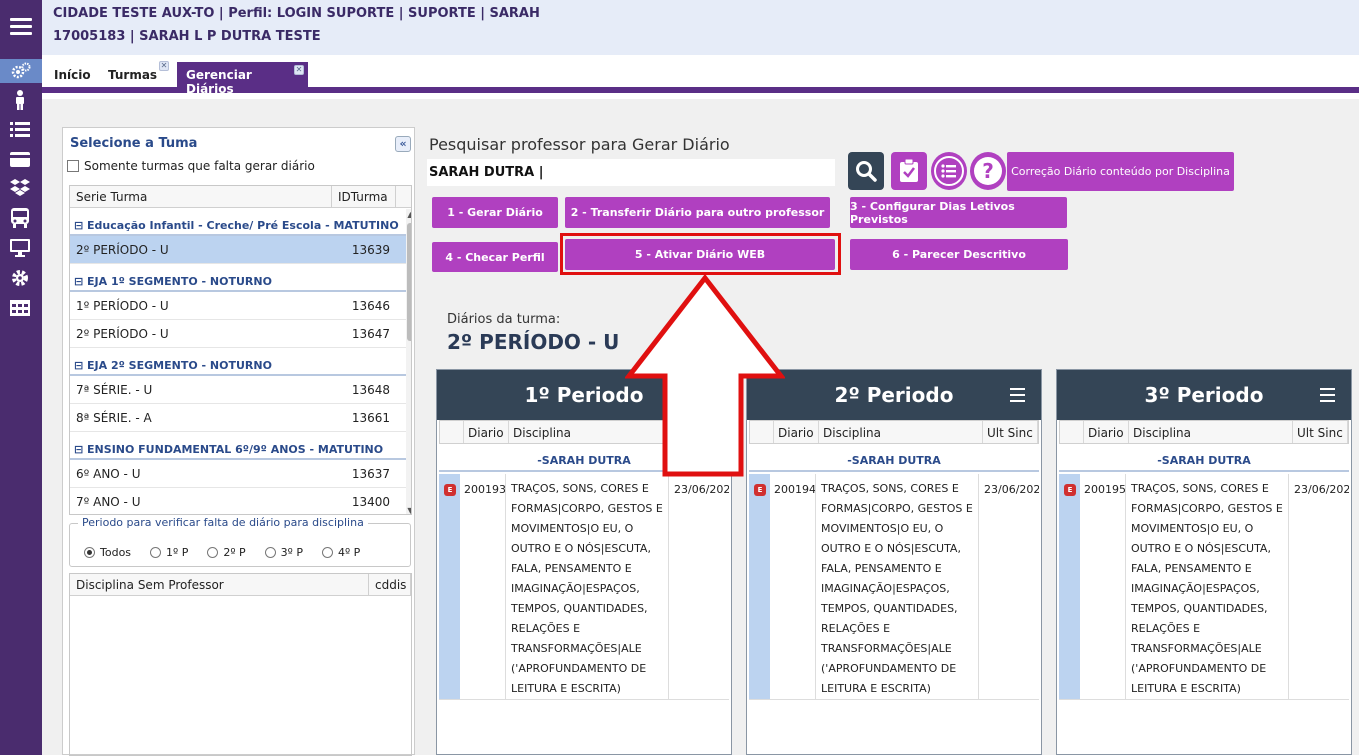  What do you see at coordinates (179, 281) in the screenshot?
I see `group-name: EJA 1º SEGMENTO - NOTURNO` at bounding box center [179, 281].